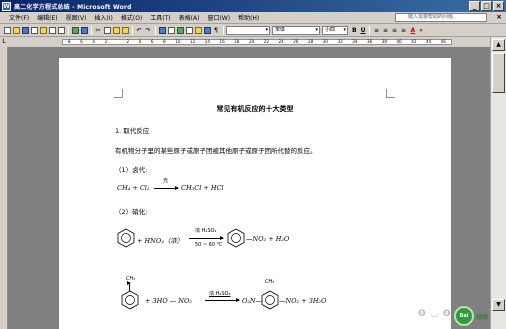 This screenshot has width=506, height=329. Describe the element at coordinates (394, 30) in the screenshot. I see `align-right-icon: ≡` at that location.